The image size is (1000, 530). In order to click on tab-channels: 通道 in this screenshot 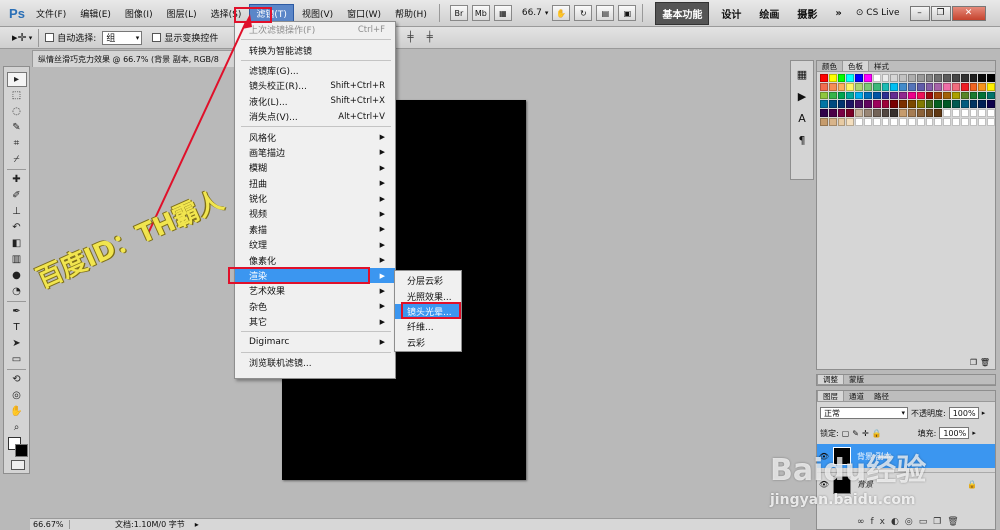, I will do `click(856, 396)`.